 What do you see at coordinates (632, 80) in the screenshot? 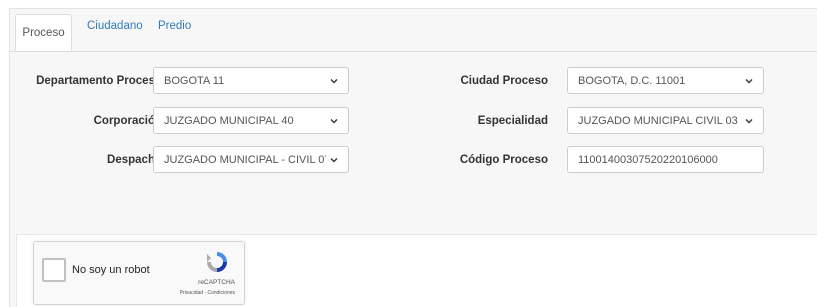
I see `ciudad-value: BOGOTA, D.C. 11001` at bounding box center [632, 80].